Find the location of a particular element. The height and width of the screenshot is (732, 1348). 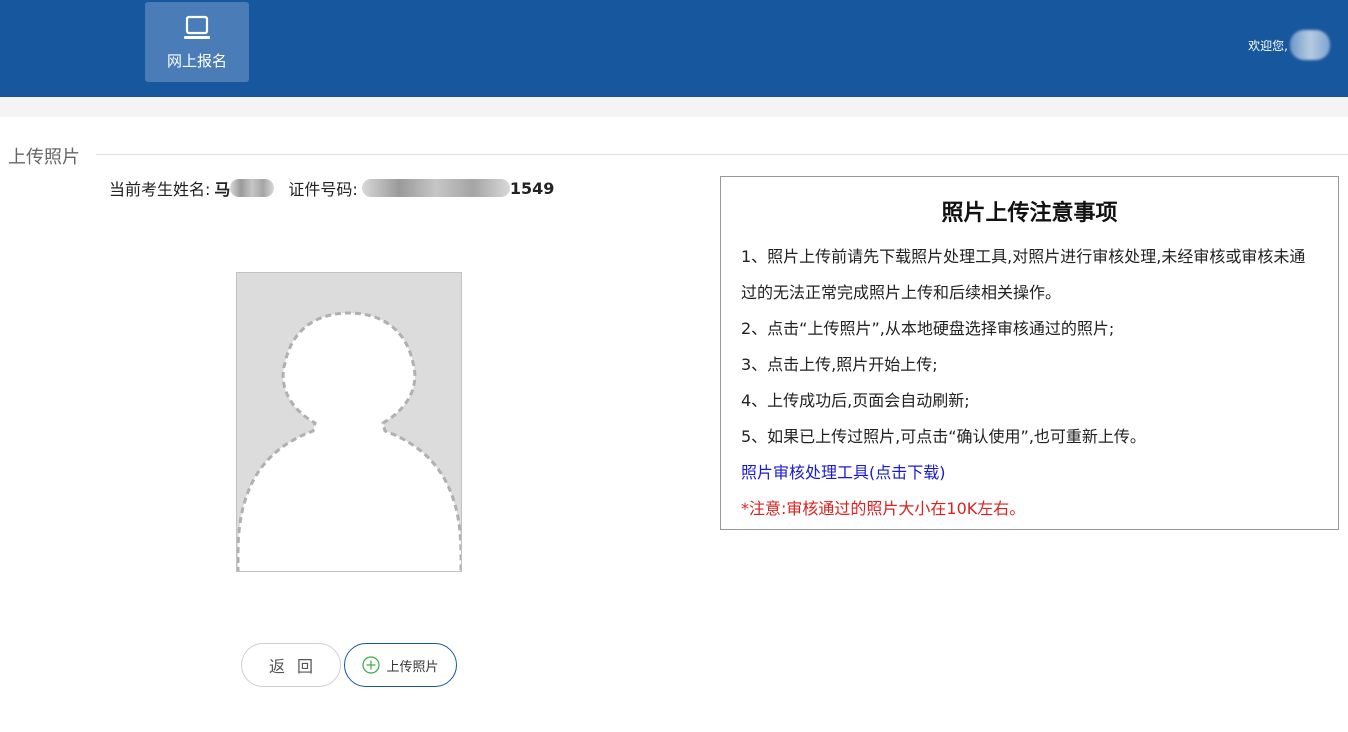

candidate-info: 当前考生姓名: 马 证件号码: 1549 is located at coordinates (331, 188).